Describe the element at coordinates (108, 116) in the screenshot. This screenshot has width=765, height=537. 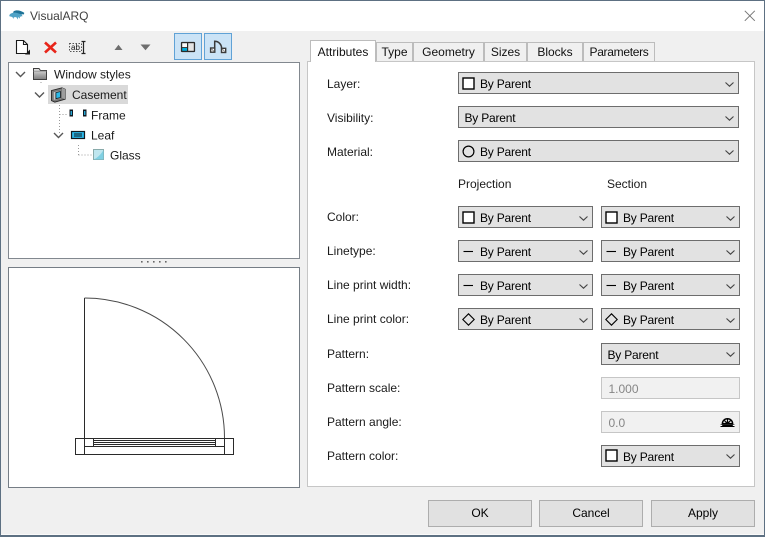
I see `svg-text: Frame` at that location.